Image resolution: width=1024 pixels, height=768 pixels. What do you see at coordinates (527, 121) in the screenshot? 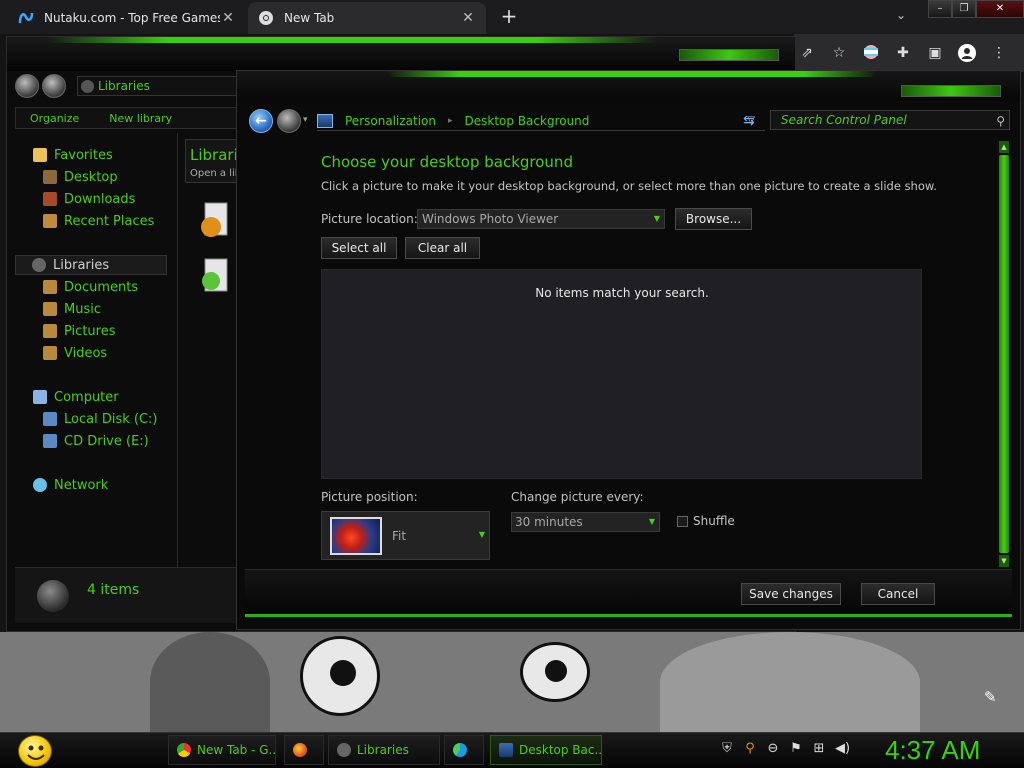
I see `breadcrumb-desktop-background: Desktop Background` at bounding box center [527, 121].